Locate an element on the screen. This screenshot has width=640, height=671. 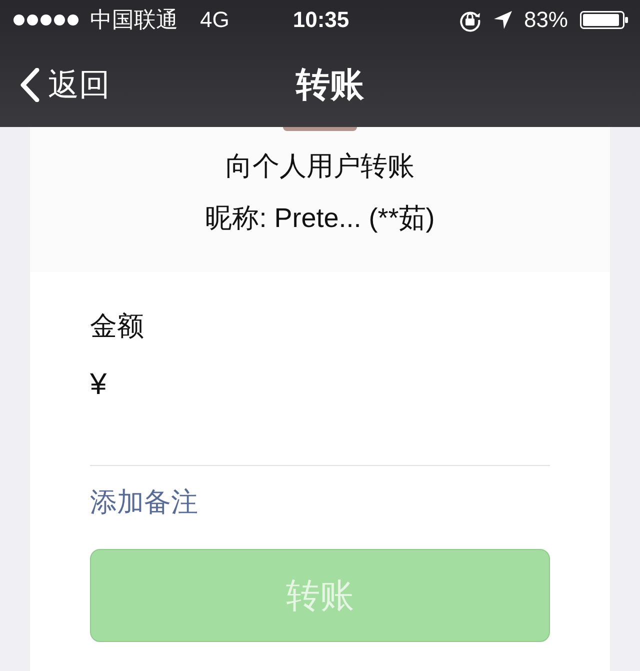
amount-label: 金额 is located at coordinates (117, 326).